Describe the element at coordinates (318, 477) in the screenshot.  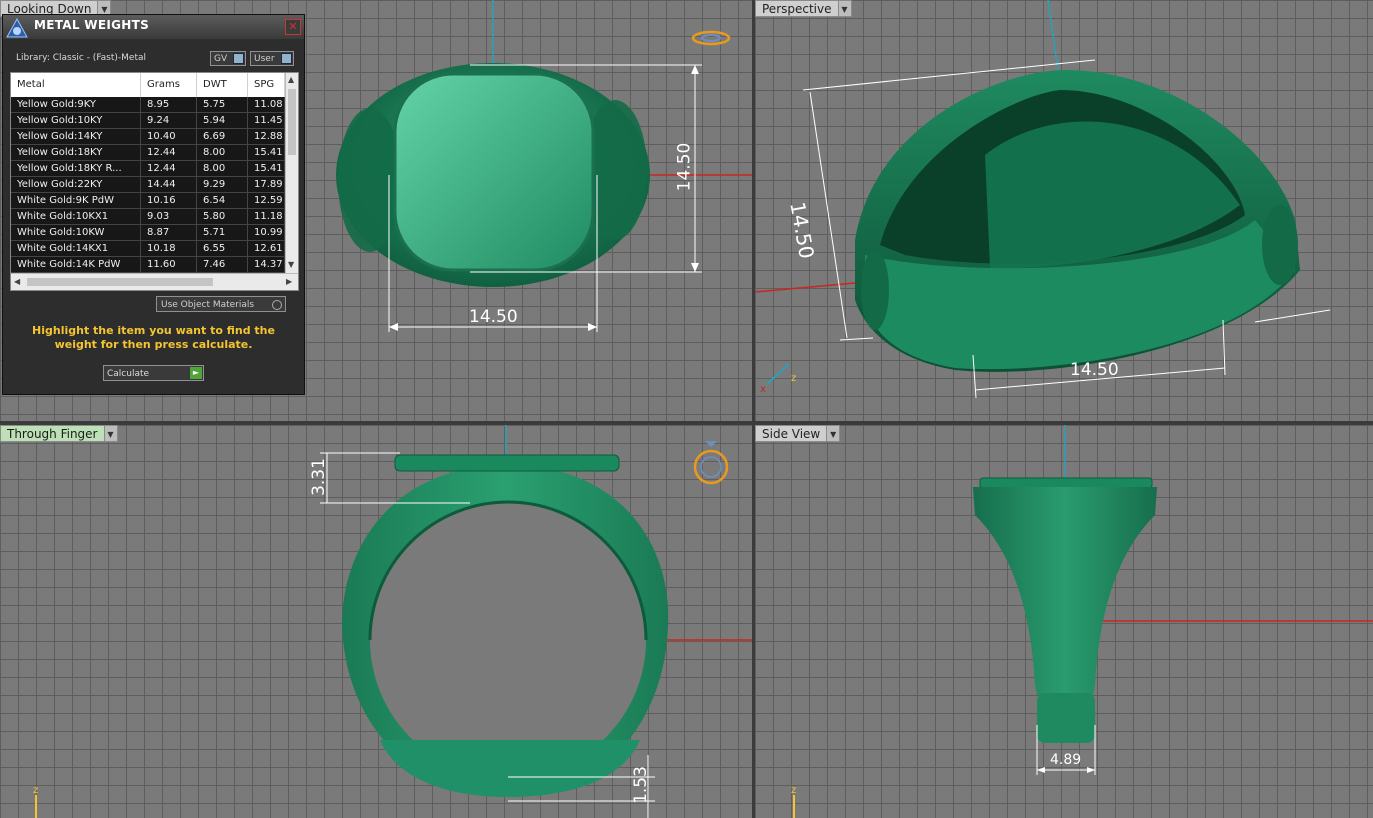
I see `dimension-label-top: 3.31` at that location.